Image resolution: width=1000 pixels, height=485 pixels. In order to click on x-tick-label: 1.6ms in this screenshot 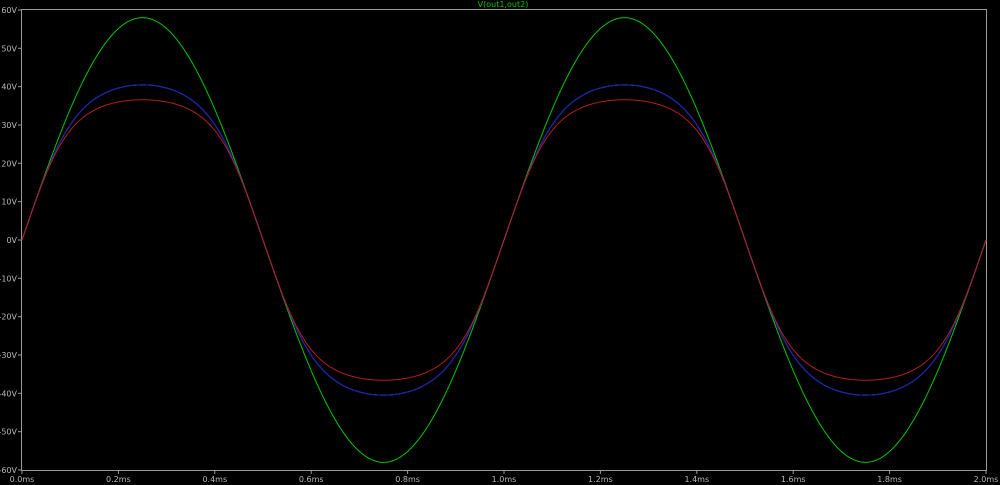, I will do `click(793, 479)`.